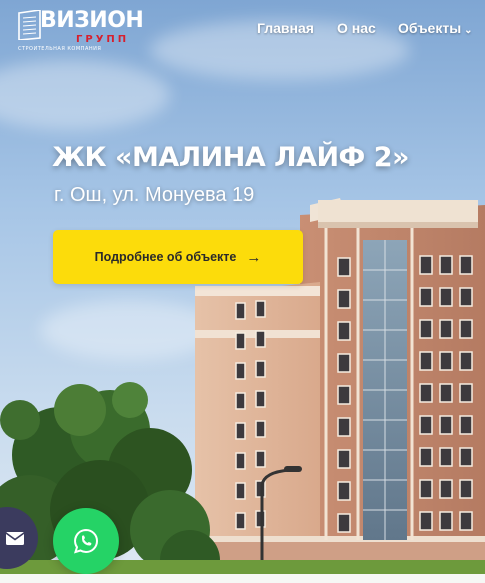  Describe the element at coordinates (103, 39) in the screenshot. I see `logo-subtitle: ГРУПП` at that location.